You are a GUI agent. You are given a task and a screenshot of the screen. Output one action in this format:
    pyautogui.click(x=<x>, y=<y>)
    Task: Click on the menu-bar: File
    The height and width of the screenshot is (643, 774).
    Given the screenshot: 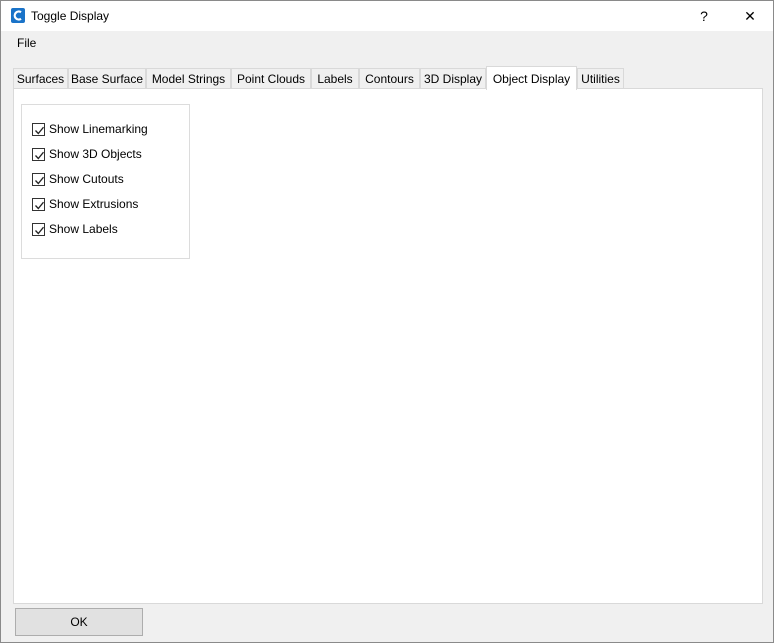 What is the action you would take?
    pyautogui.click(x=387, y=43)
    